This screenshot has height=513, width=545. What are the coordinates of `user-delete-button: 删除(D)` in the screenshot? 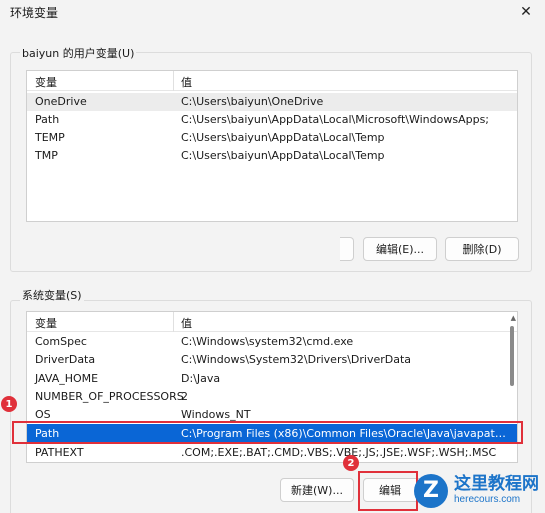 It's located at (482, 249).